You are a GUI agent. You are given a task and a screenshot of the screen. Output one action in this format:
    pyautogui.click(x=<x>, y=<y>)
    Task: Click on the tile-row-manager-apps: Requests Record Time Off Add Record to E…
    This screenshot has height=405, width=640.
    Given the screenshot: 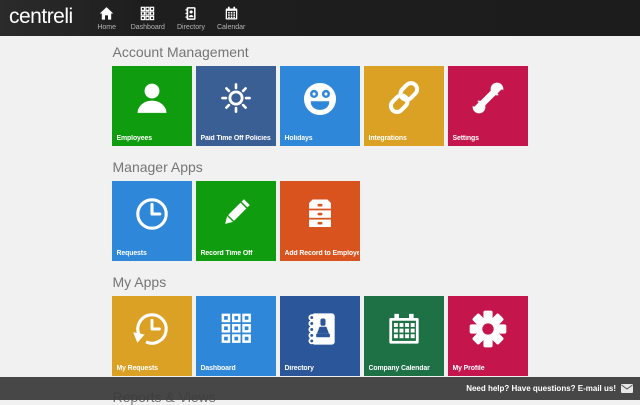 What is the action you would take?
    pyautogui.click(x=320, y=221)
    